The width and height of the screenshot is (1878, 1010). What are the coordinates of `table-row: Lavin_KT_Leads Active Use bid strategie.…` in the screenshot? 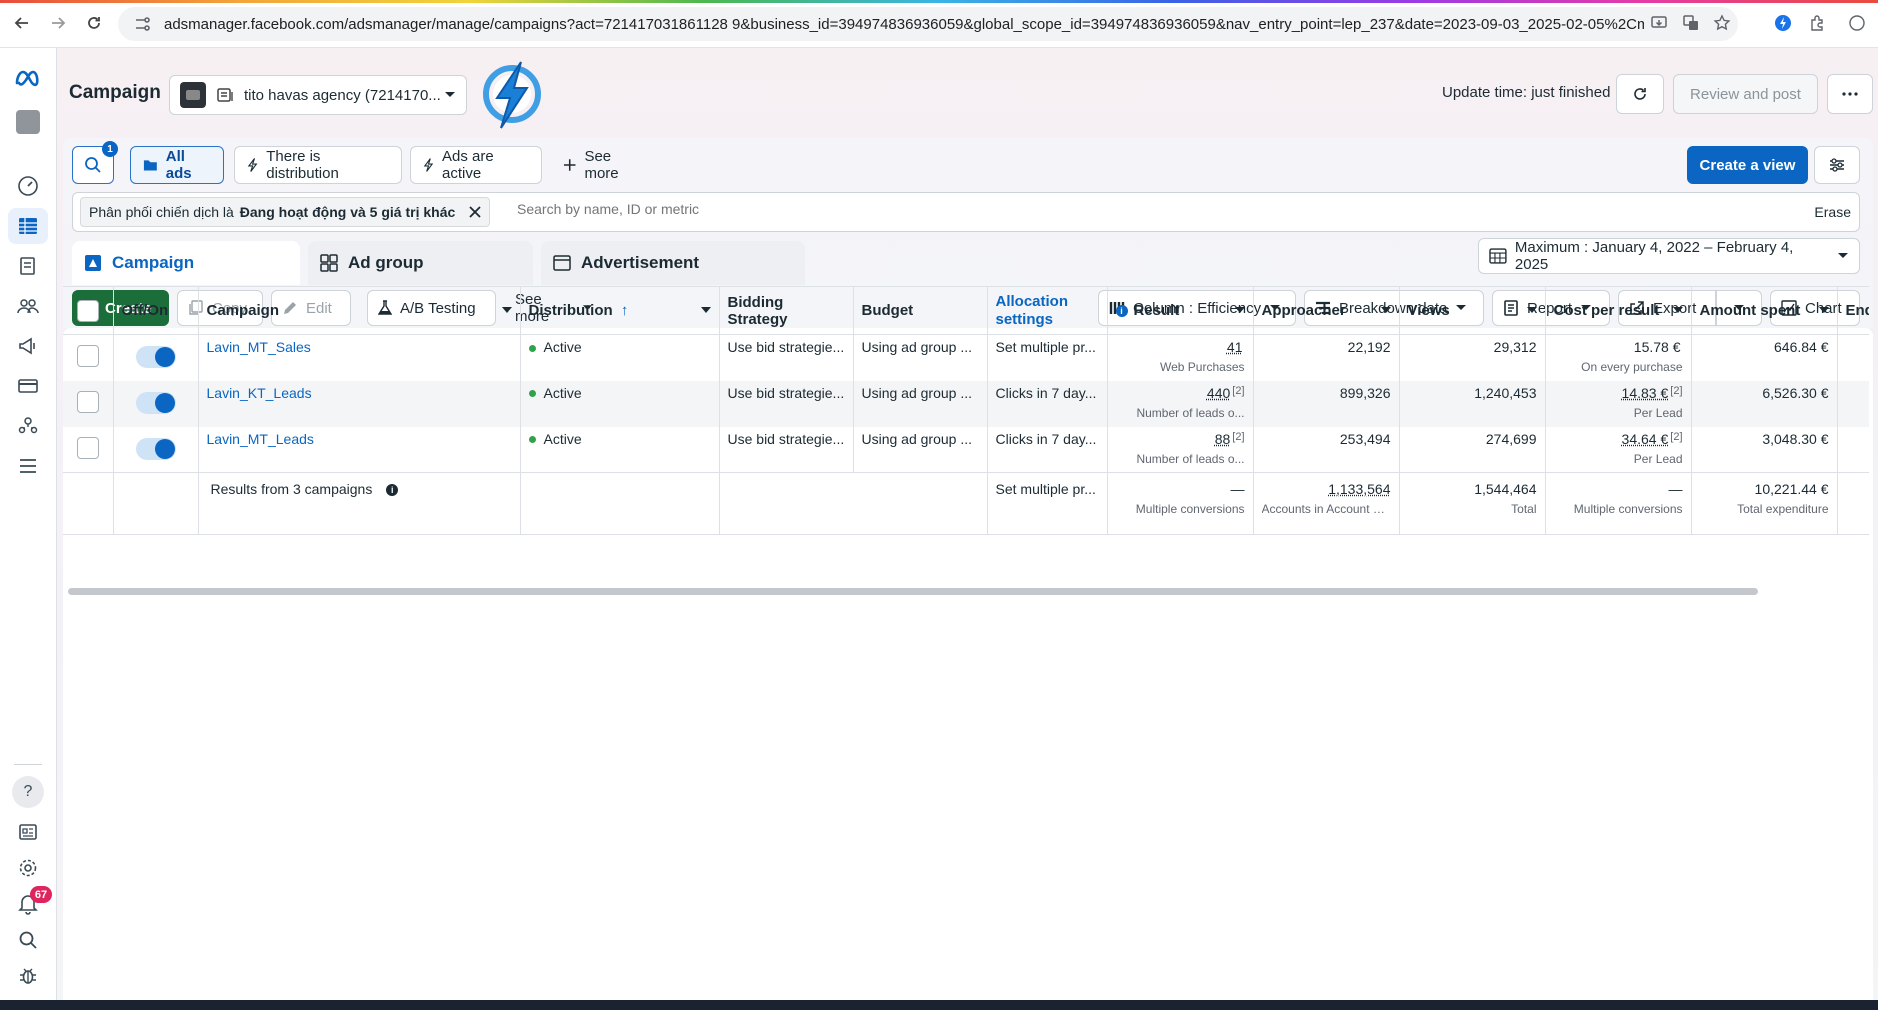 It's located at (966, 403).